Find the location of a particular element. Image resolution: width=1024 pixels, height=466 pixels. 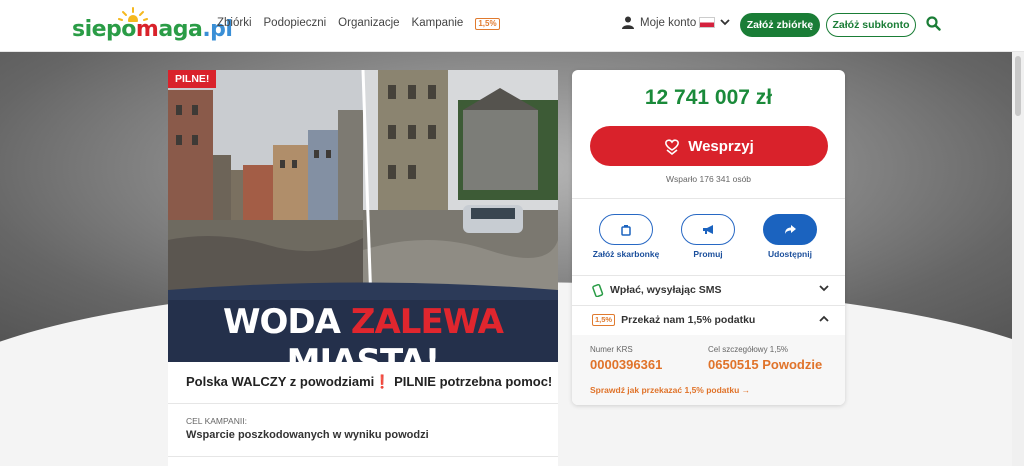

collected-amount: 12 741 007 zł is located at coordinates (708, 97).